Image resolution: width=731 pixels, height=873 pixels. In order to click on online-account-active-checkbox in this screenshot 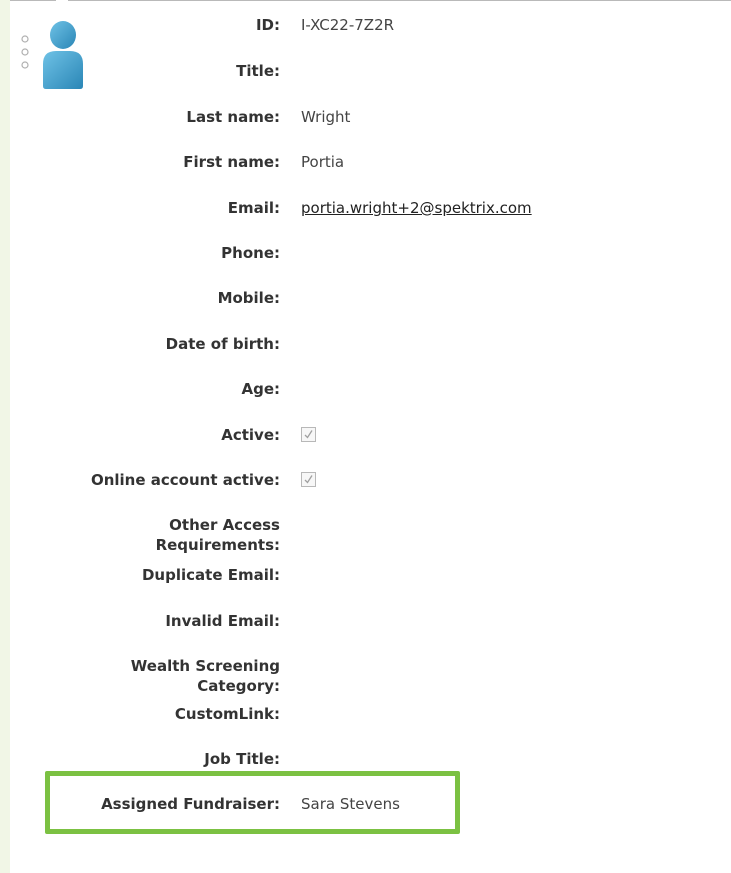, I will do `click(308, 479)`.